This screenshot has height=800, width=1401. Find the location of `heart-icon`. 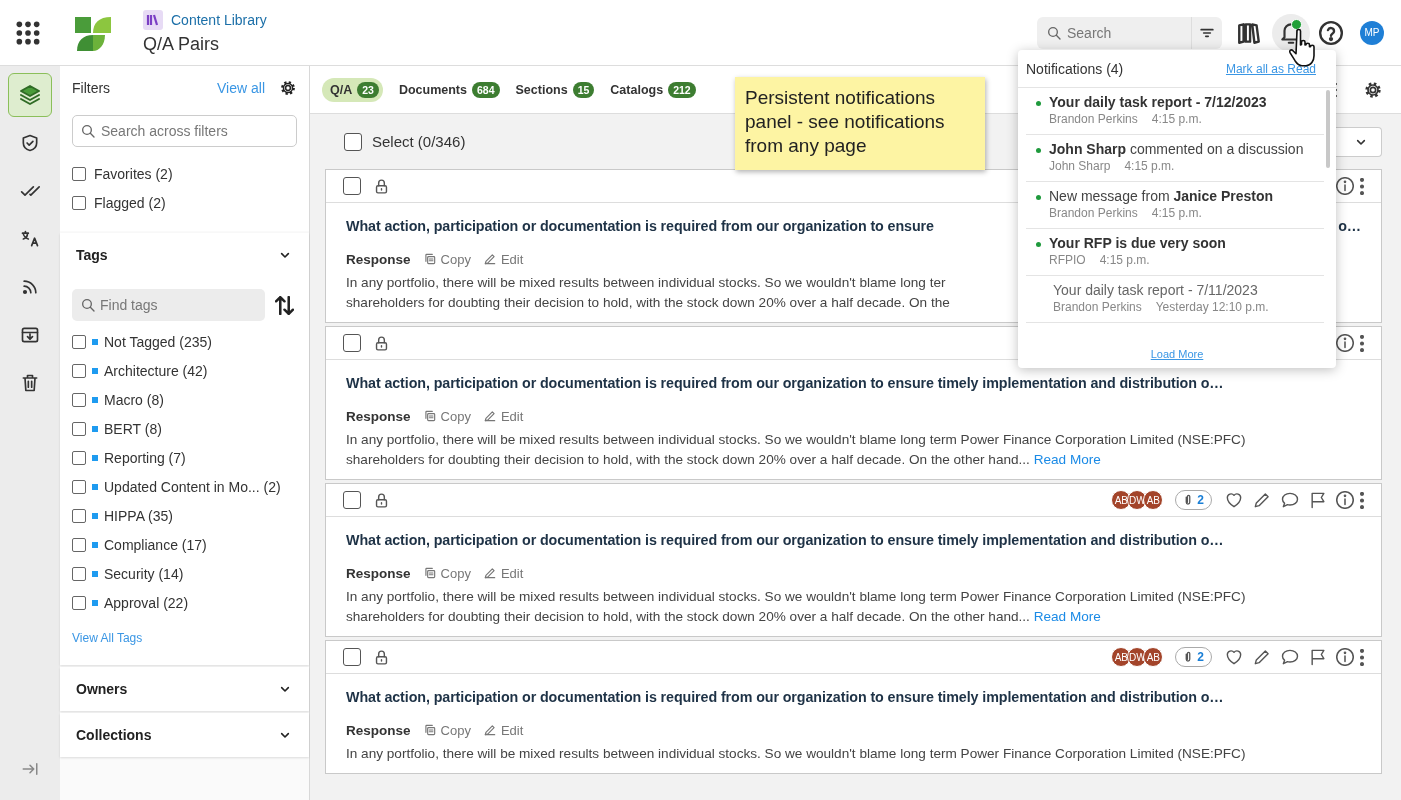

heart-icon is located at coordinates (1234, 657).